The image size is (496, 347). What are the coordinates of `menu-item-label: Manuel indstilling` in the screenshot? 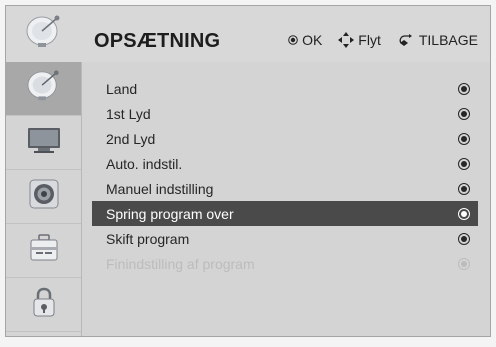 It's located at (160, 188).